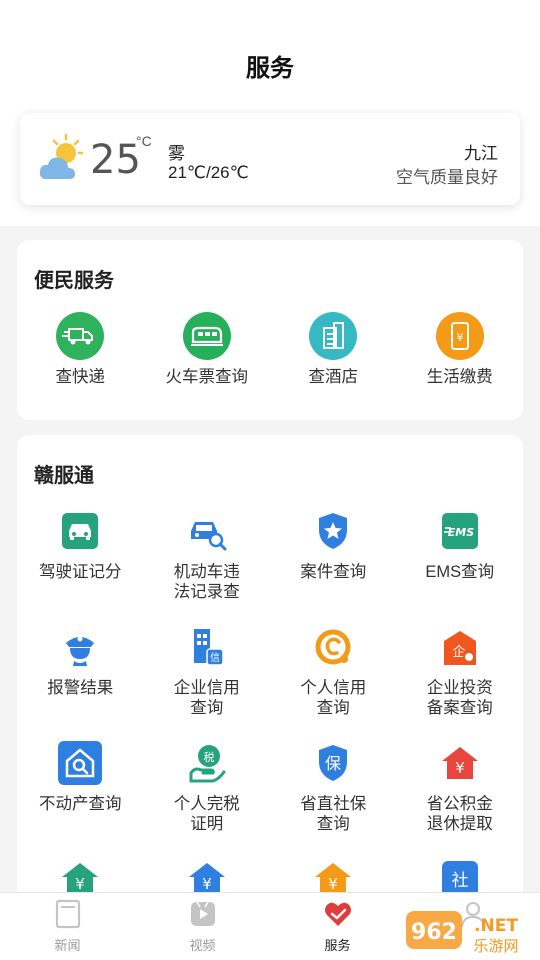 This screenshot has width=540, height=960. I want to click on service-label: 个人完税 证明, so click(206, 814).